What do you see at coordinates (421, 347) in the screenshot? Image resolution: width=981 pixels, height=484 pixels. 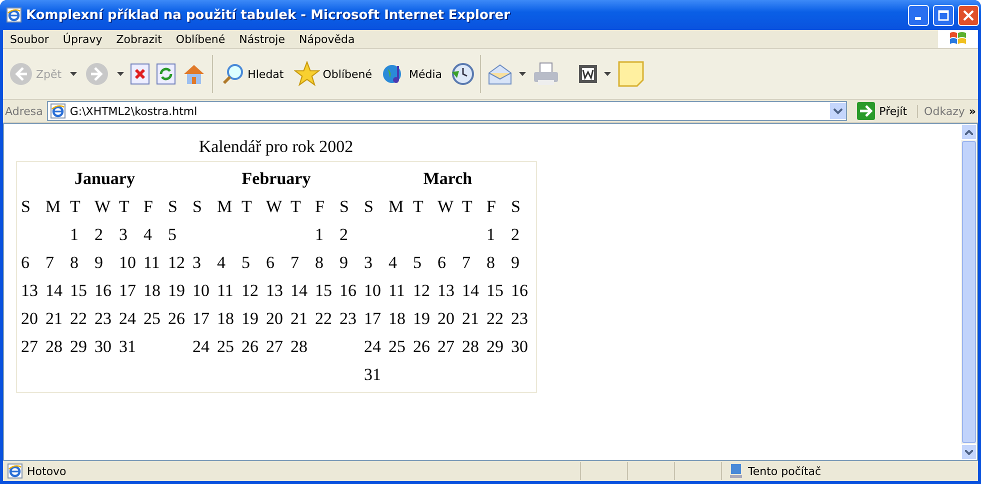 I see `day-cell-text: 26` at bounding box center [421, 347].